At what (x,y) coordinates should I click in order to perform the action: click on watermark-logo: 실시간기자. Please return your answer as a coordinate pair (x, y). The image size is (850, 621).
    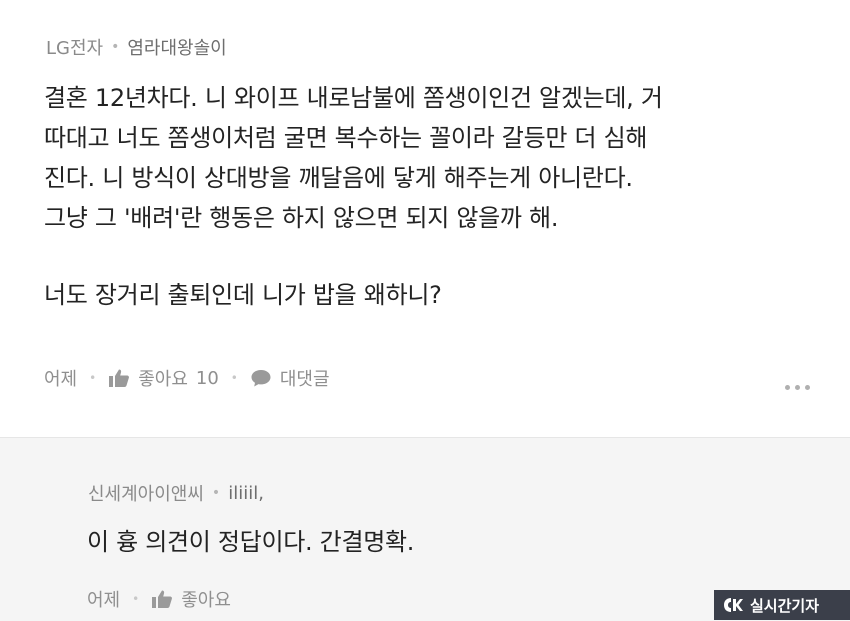
    Looking at the image, I should click on (782, 605).